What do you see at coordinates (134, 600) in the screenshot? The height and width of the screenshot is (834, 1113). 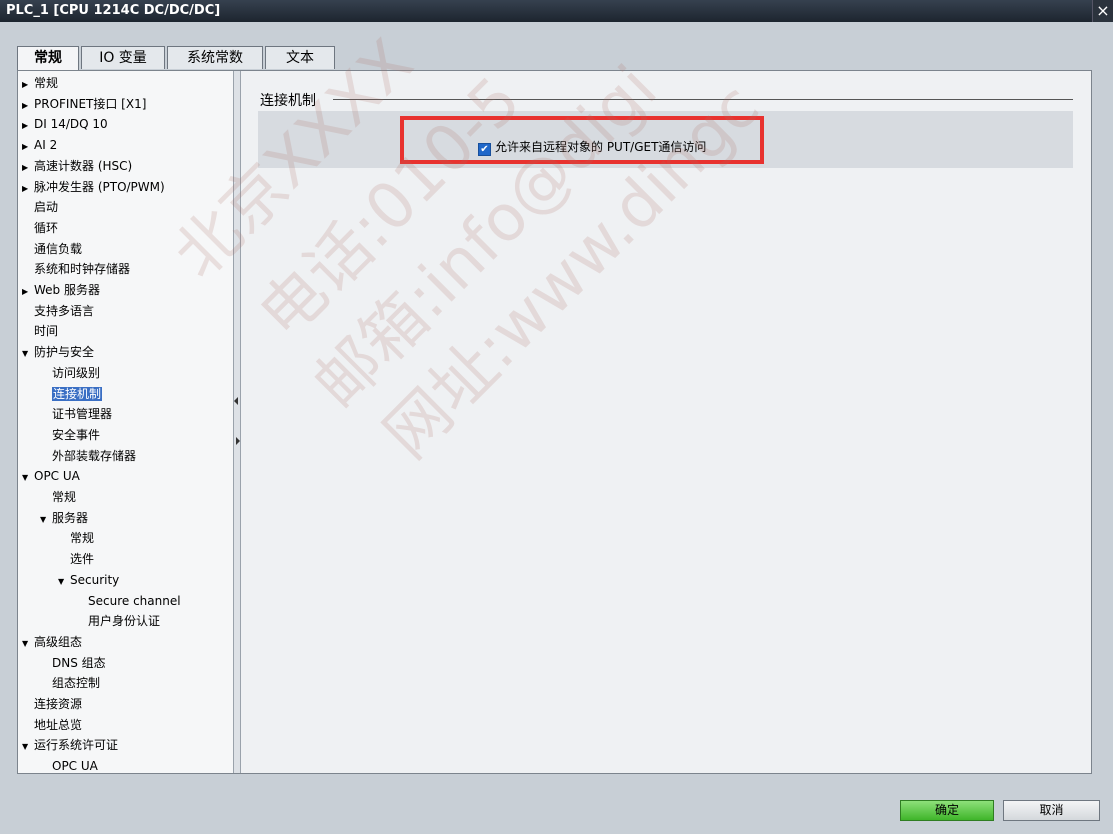 I see `tree-item-label: Secure channel` at bounding box center [134, 600].